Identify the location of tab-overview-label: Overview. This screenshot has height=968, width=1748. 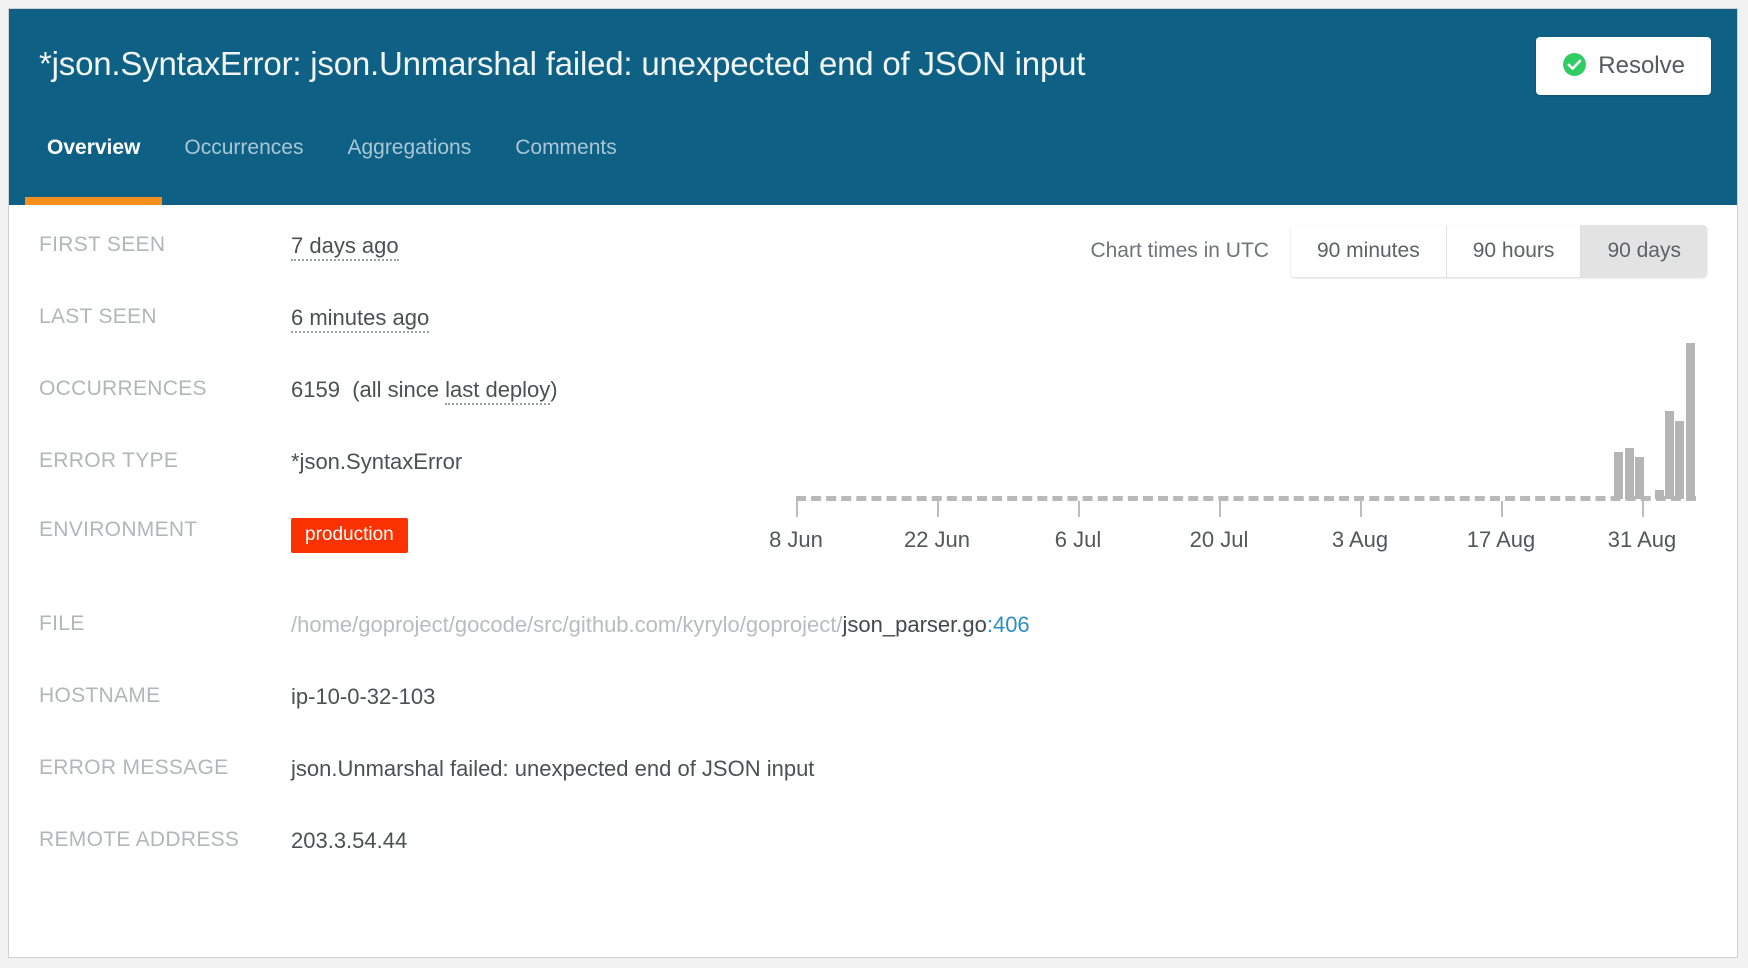
(94, 147).